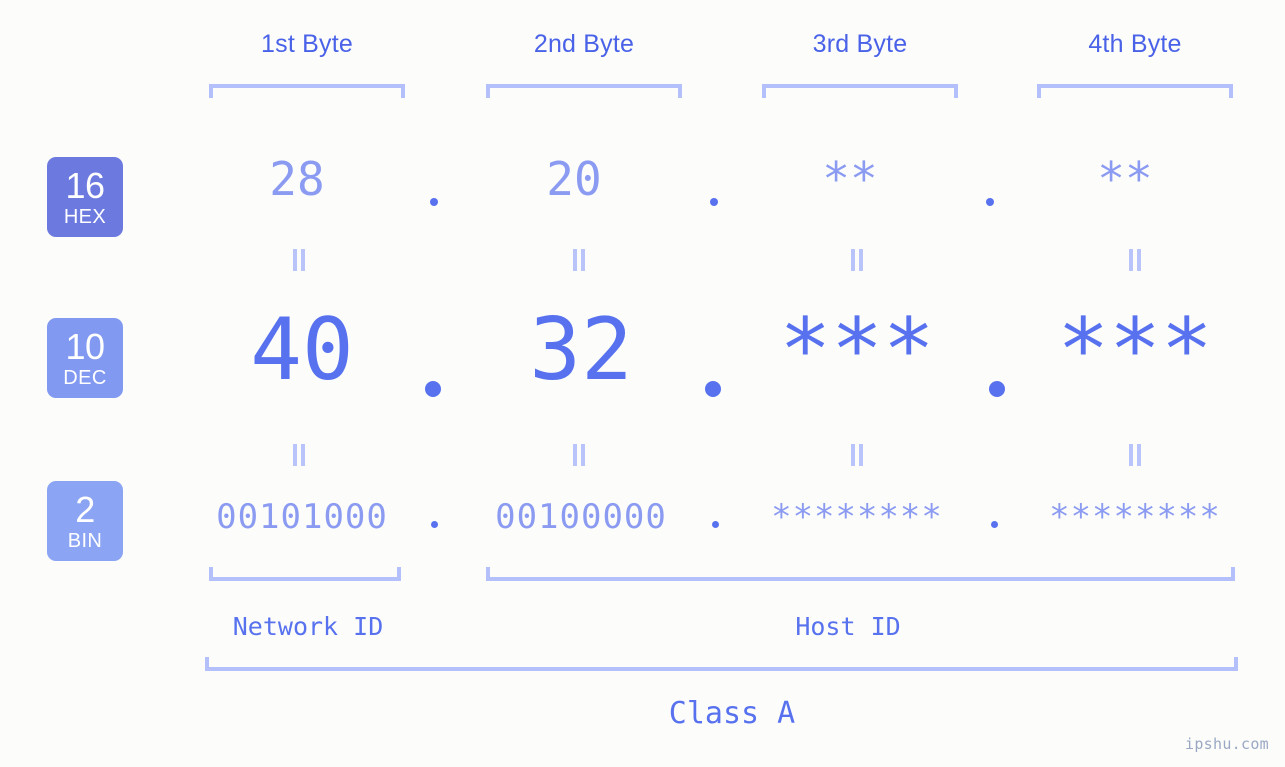 The height and width of the screenshot is (767, 1285). I want to click on bin-byte-4-value: ********, so click(1135, 517).